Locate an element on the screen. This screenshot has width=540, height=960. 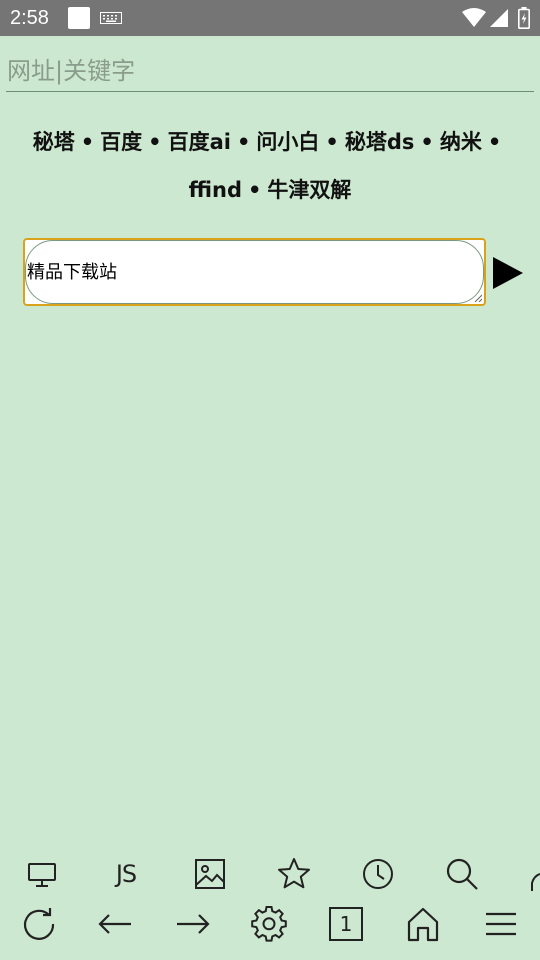
image-icon is located at coordinates (210, 874).